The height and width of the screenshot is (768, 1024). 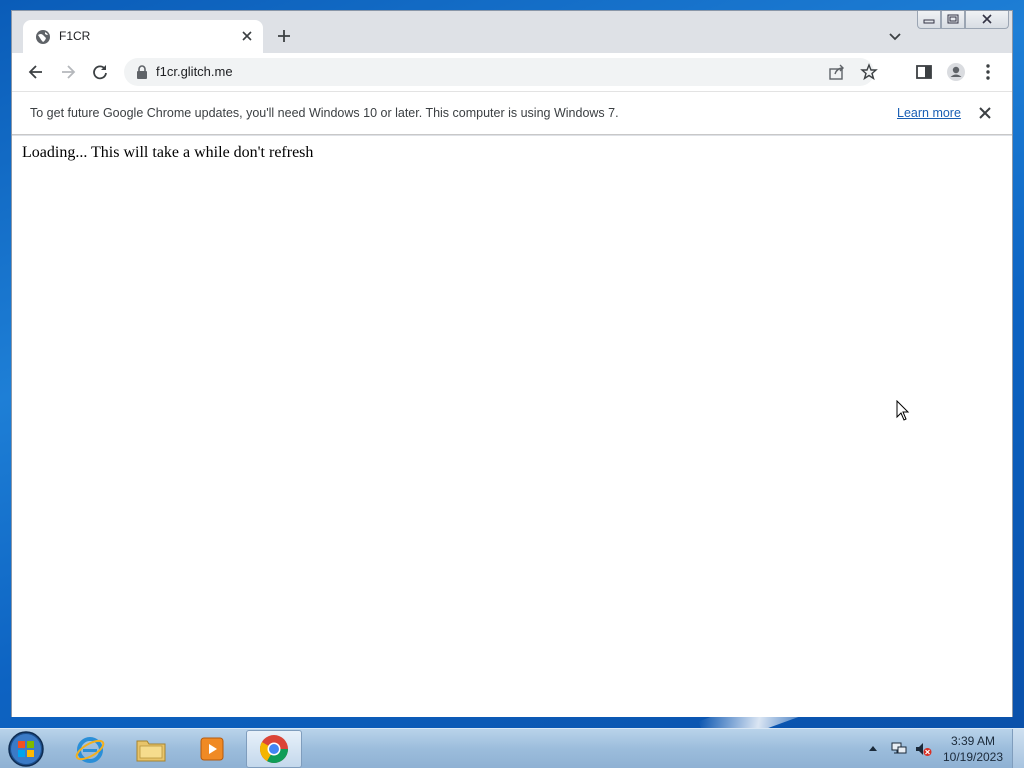 I want to click on tab-search-chevron-icon, so click(x=895, y=37).